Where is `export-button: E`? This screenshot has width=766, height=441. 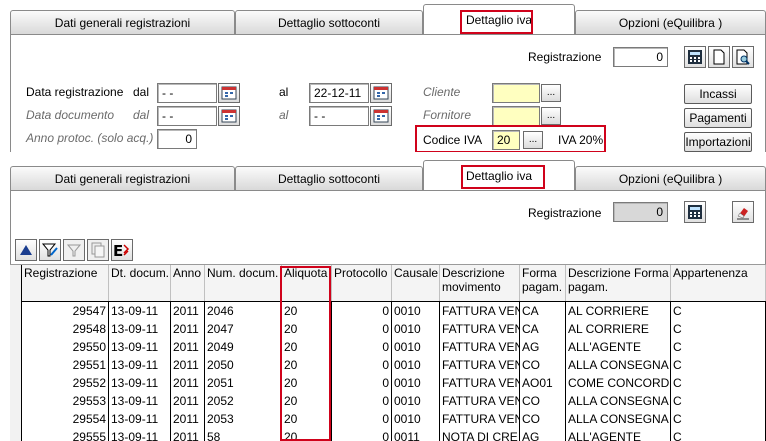 export-button: E is located at coordinates (122, 250).